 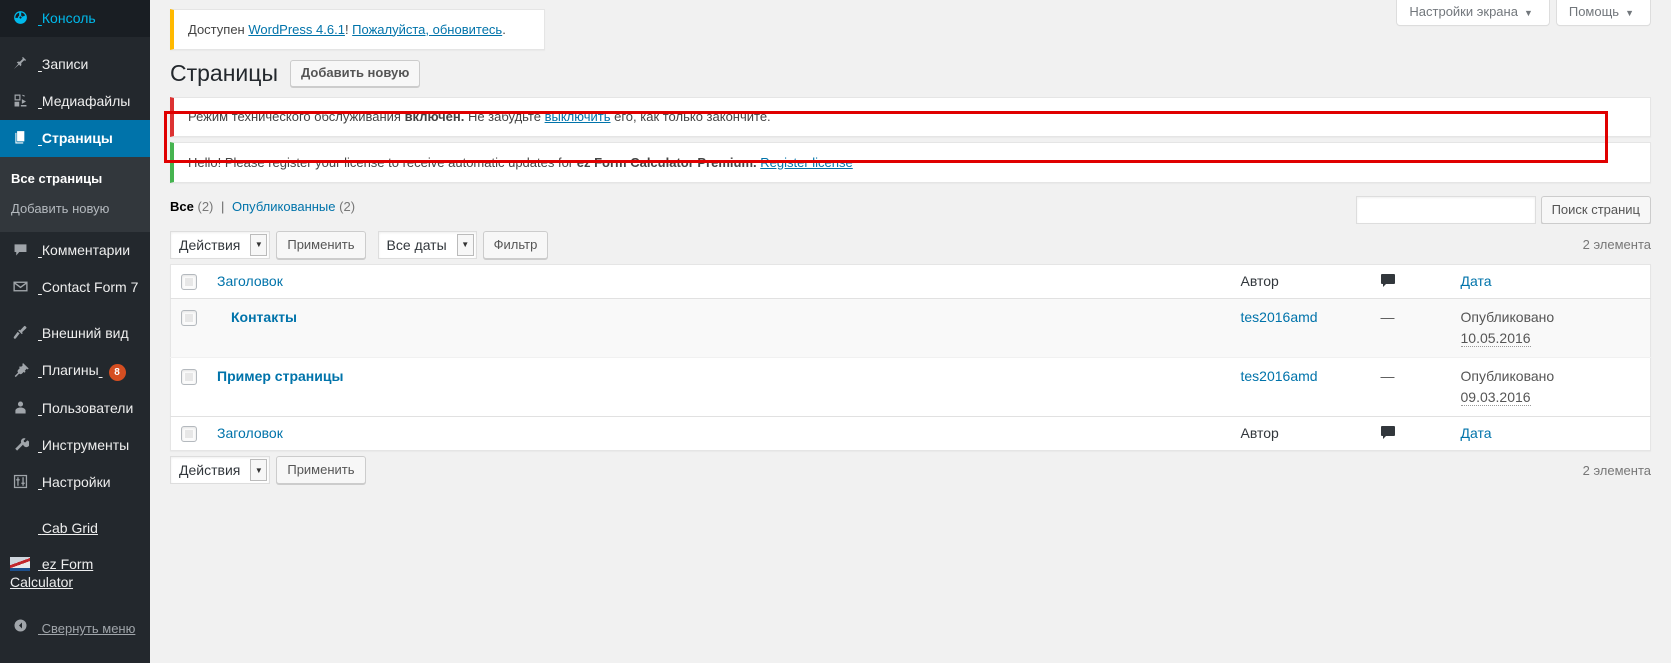 What do you see at coordinates (1616, 244) in the screenshot?
I see `item-count-top: 2 элемента` at bounding box center [1616, 244].